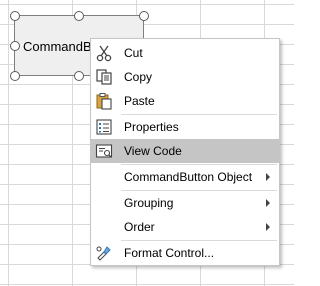 This screenshot has width=320, height=286. Describe the element at coordinates (185, 53) in the screenshot. I see `menu-item-cut: Cut` at that location.